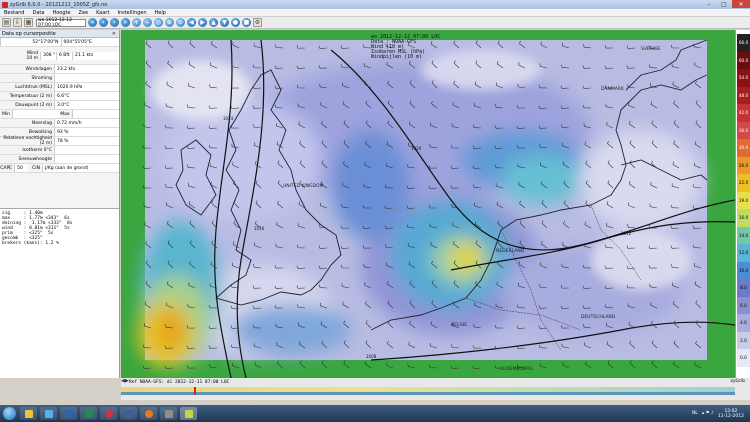 Image resolution: width=750 pixels, height=422 pixels. I want to click on scale-value: 0.0, so click(743, 357).